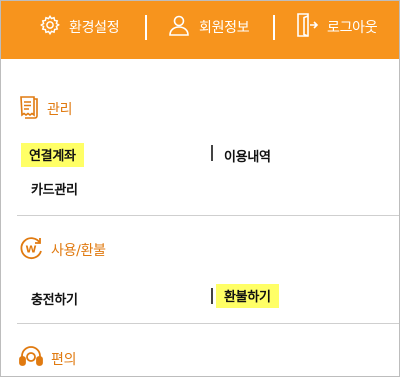 The height and width of the screenshot is (377, 400). I want to click on menu-linked-account: 연결계좌, so click(52, 155).